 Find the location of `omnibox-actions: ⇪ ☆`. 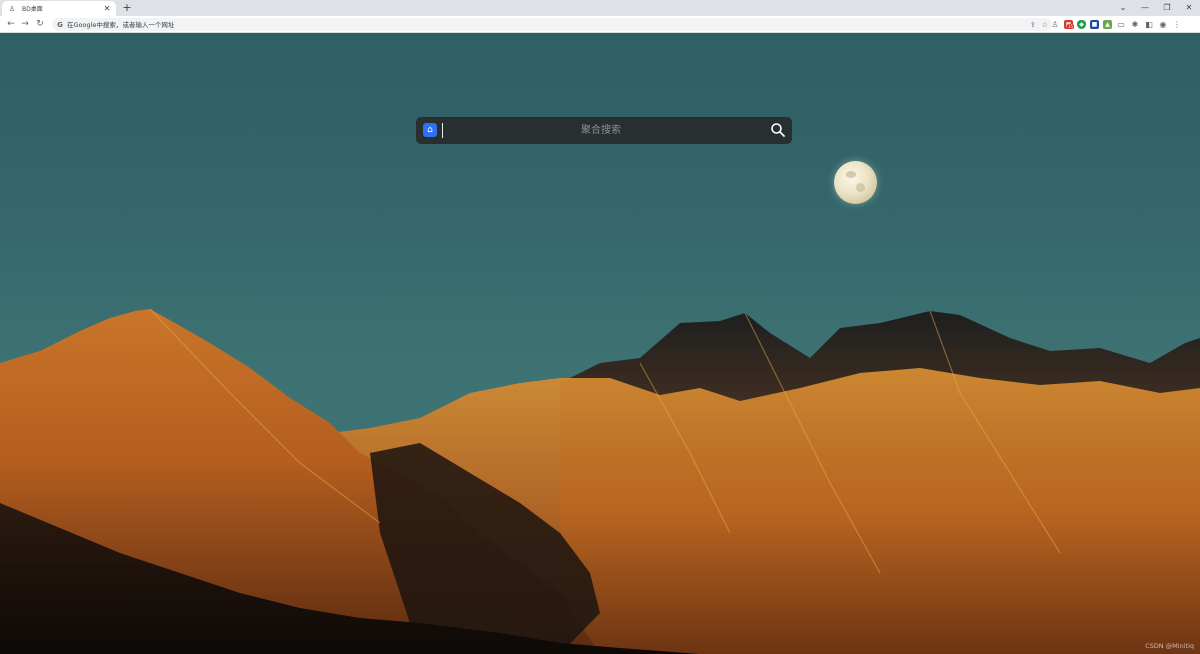

omnibox-actions: ⇪ ☆ is located at coordinates (1039, 24).